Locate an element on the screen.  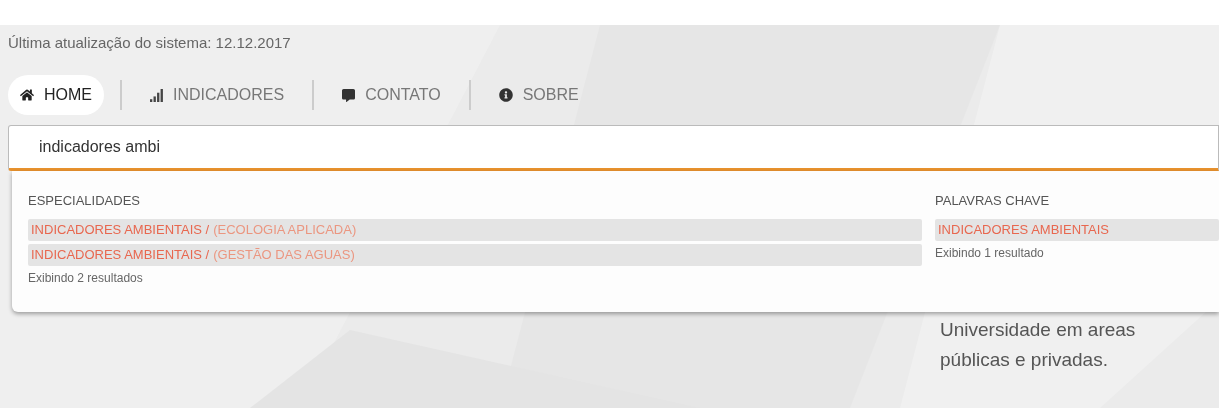
nav-tab: CONTATO is located at coordinates (391, 95).